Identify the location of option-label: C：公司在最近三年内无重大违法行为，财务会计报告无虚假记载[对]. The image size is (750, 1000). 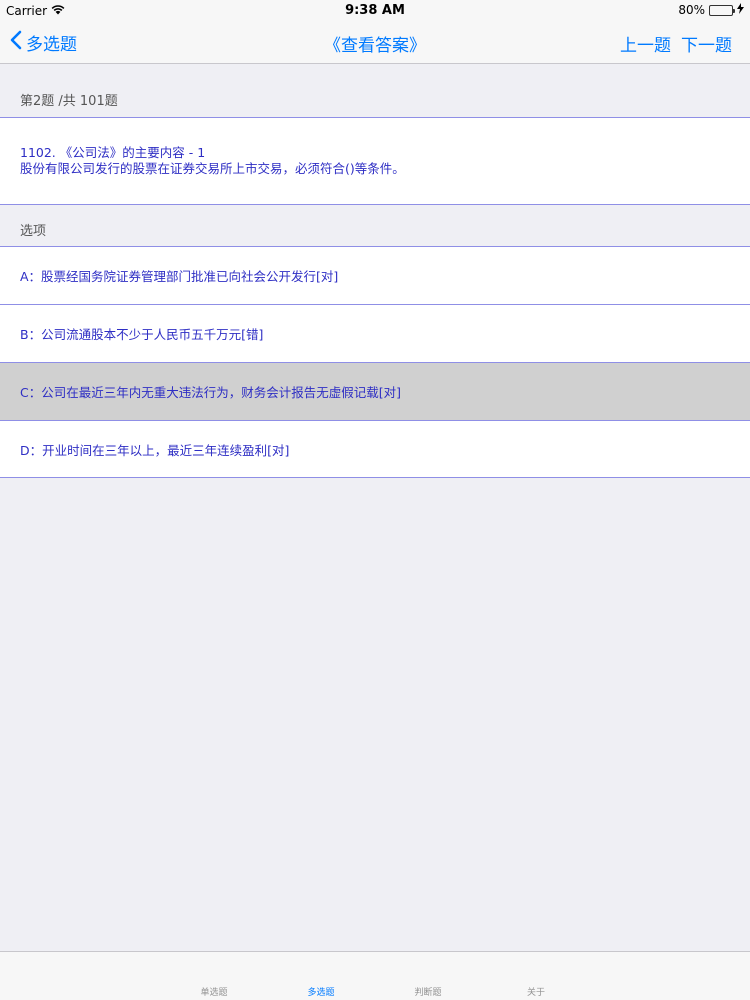
(210, 392).